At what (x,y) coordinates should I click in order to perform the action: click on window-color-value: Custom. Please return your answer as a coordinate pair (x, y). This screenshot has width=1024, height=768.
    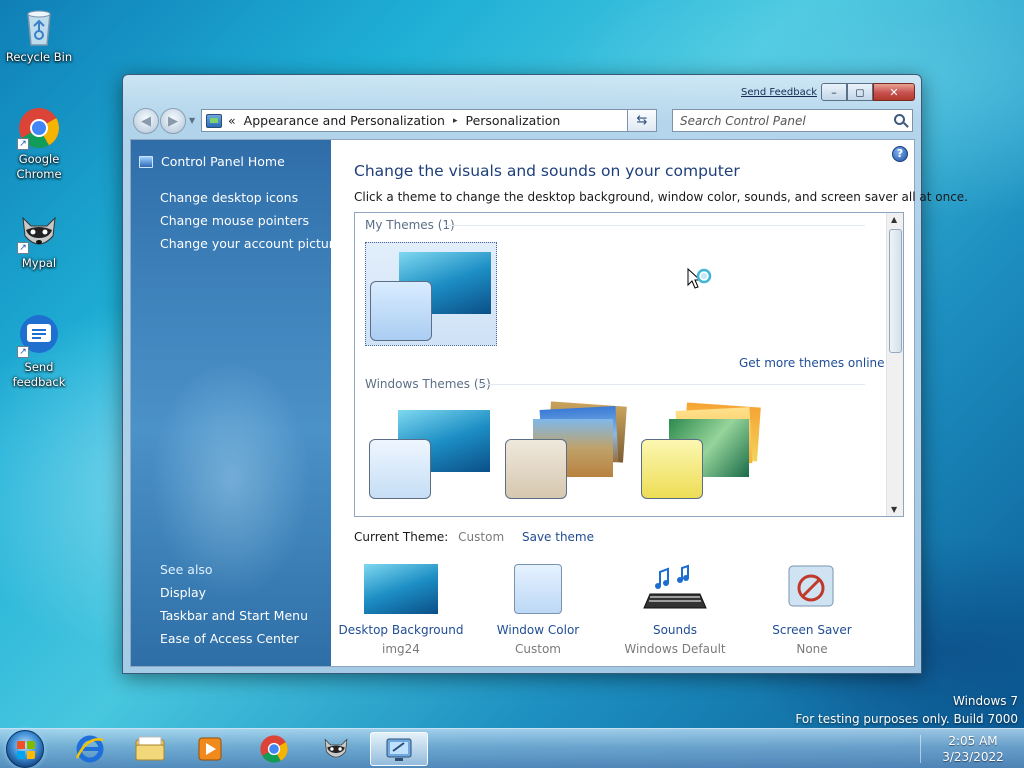
    Looking at the image, I should click on (538, 649).